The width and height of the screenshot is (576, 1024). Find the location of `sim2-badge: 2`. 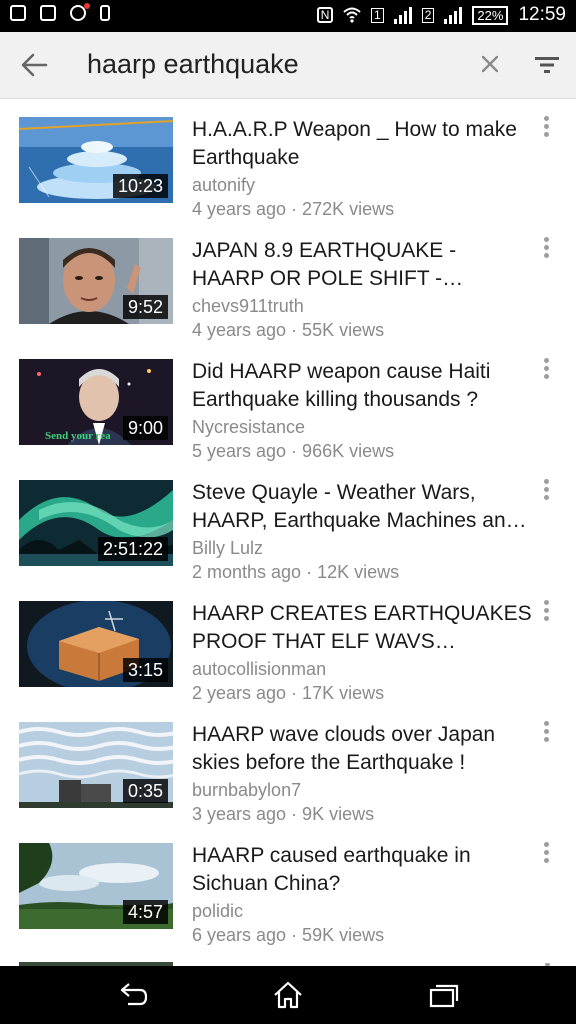

sim2-badge: 2 is located at coordinates (428, 15).